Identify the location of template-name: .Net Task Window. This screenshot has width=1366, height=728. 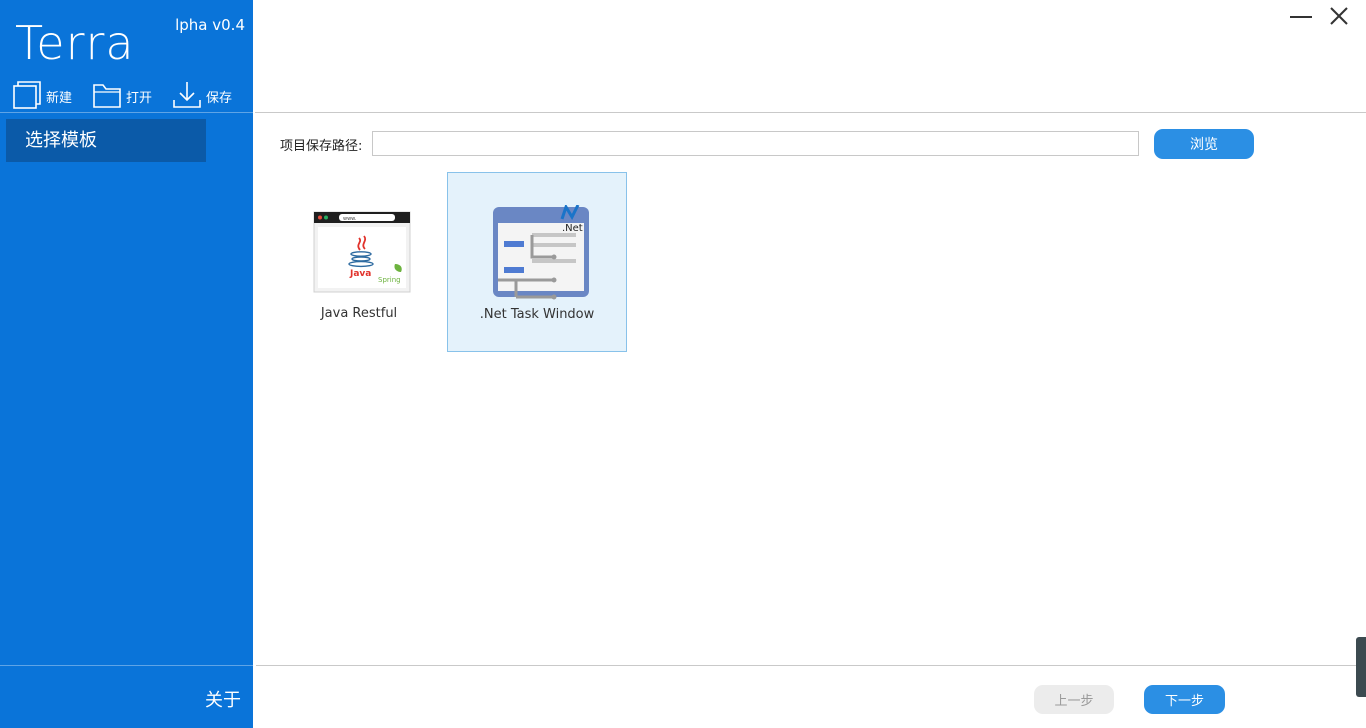
(537, 314).